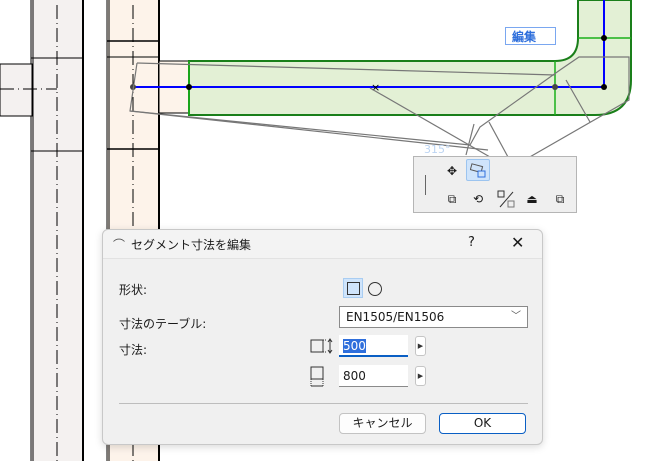  I want to click on dimension-table-select: EN1505/EN1506 ﹀, so click(433, 317).